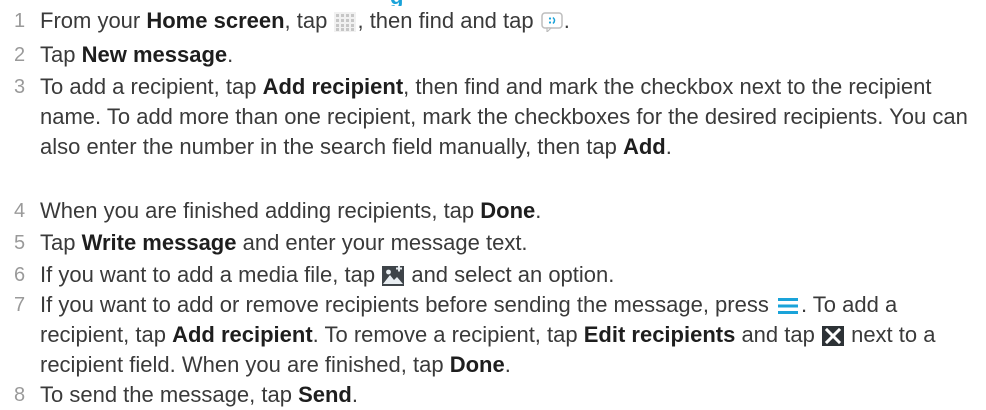  I want to click on ui-term: Send, so click(325, 394).